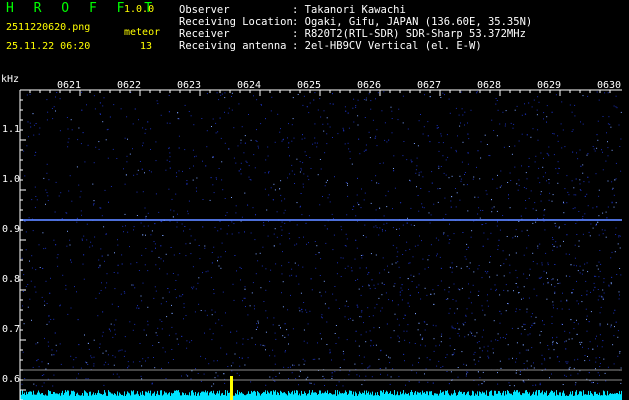  Describe the element at coordinates (321, 220) in the screenshot. I see `carrier-line` at that location.